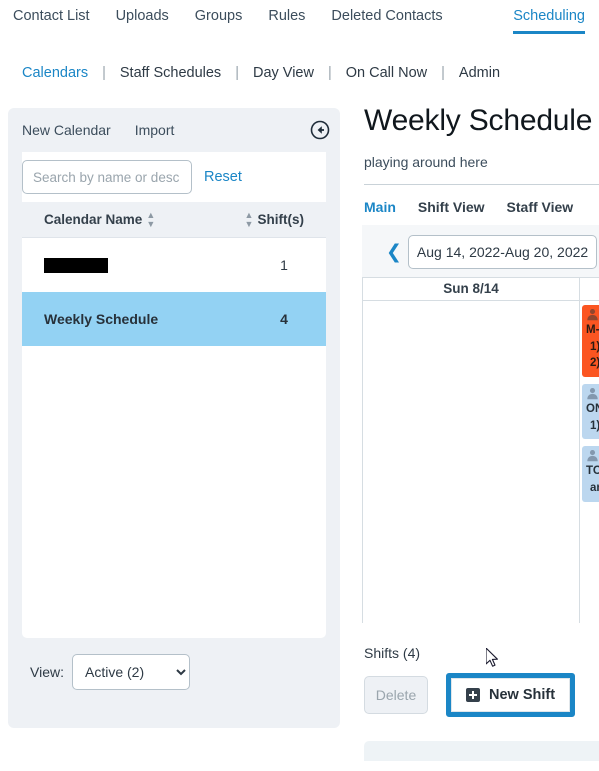 This screenshot has height=771, width=599. Describe the element at coordinates (284, 265) in the screenshot. I see `calendar-shift-count: 1` at that location.